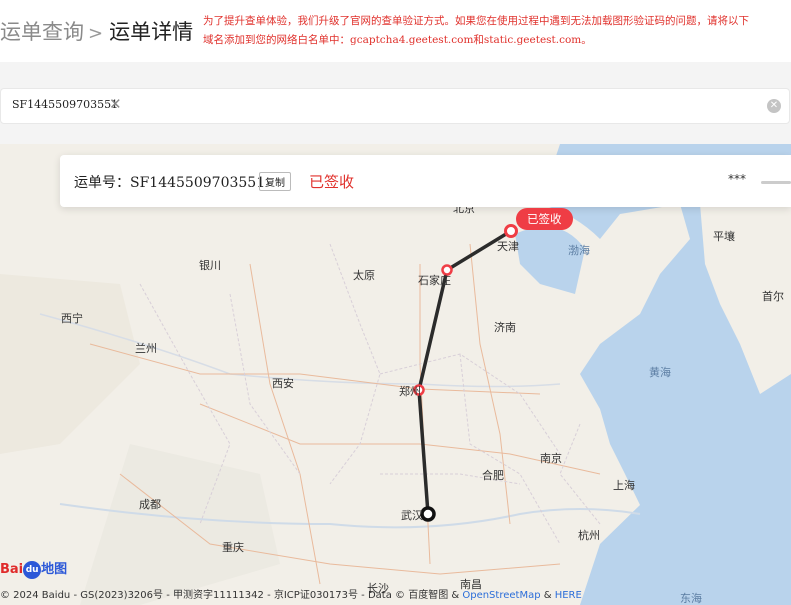  What do you see at coordinates (364, 275) in the screenshot?
I see `city-label: 太原` at bounding box center [364, 275].